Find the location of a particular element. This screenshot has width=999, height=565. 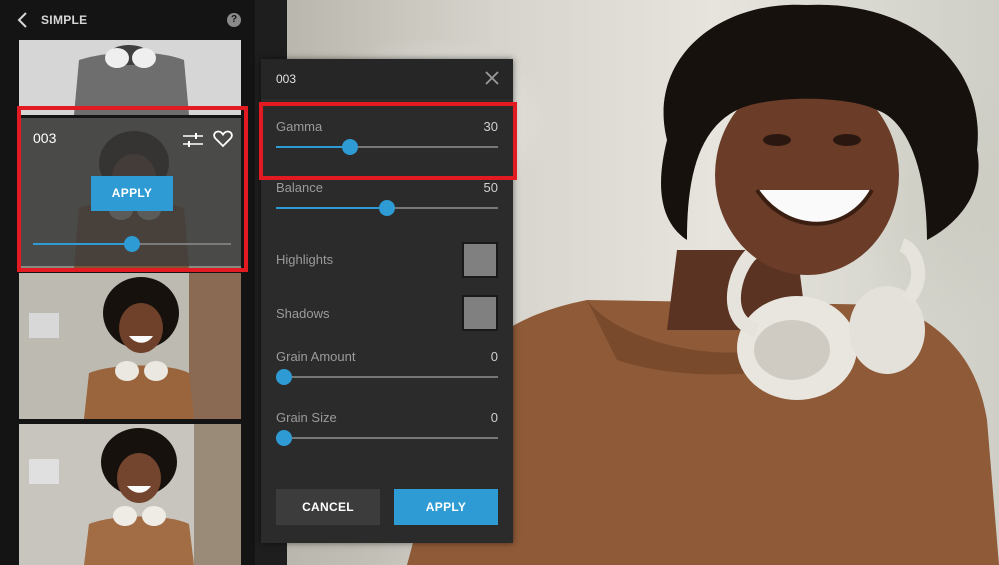

heart-icon is located at coordinates (223, 139).